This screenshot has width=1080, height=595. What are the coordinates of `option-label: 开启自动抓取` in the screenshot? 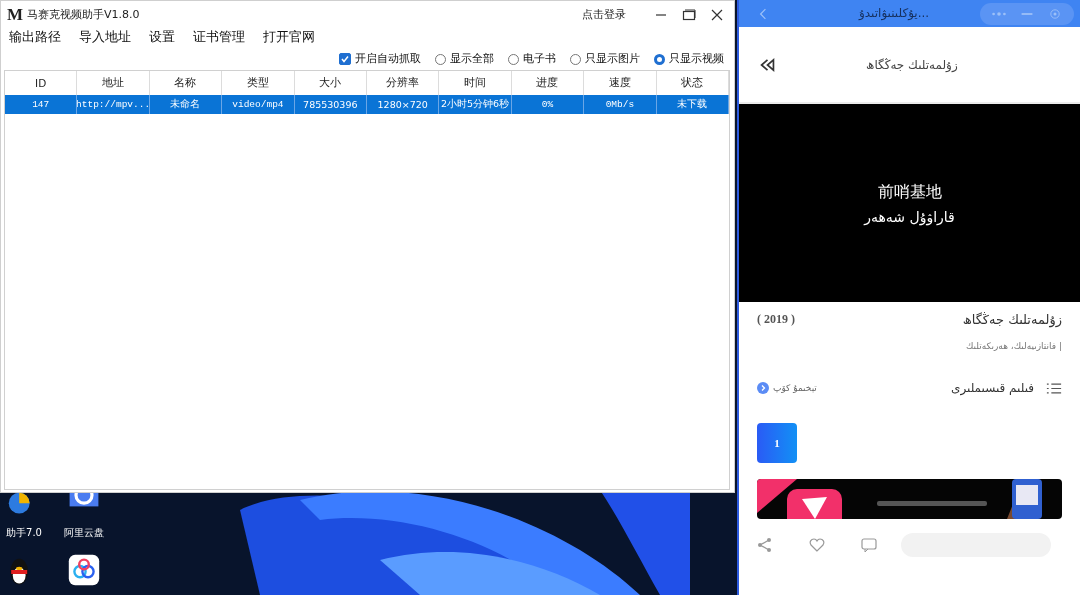 It's located at (388, 59).